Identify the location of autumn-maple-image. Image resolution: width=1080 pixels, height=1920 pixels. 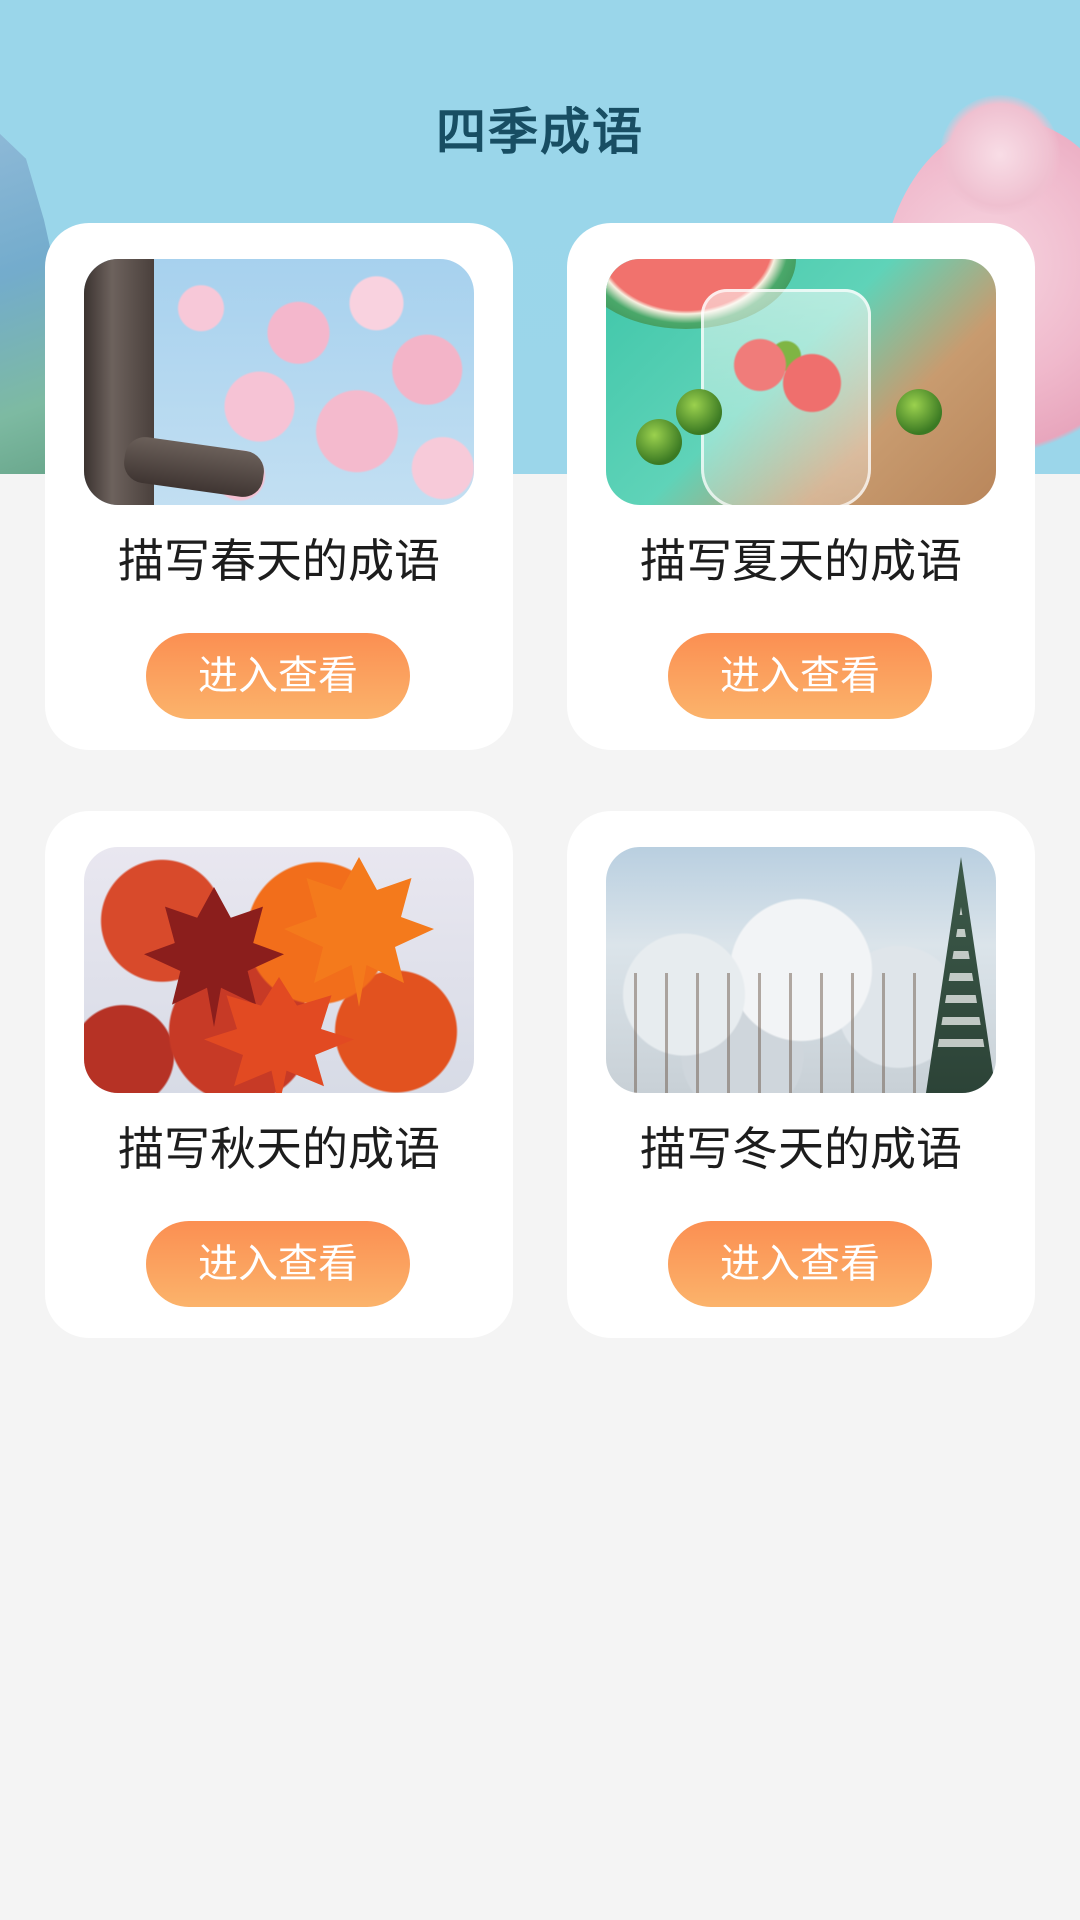
(279, 970).